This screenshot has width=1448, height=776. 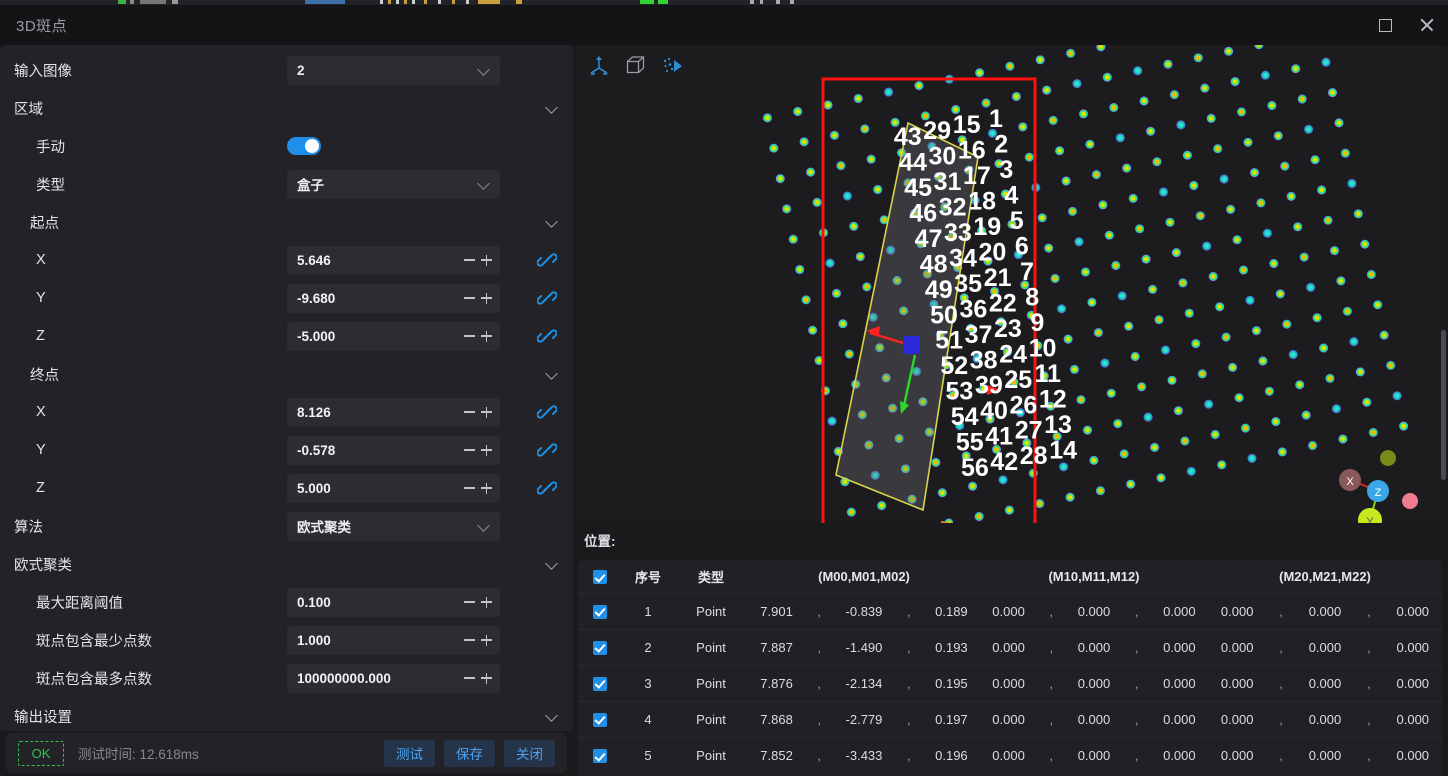 What do you see at coordinates (286, 564) in the screenshot?
I see `euclidean-cluster-section-header: 欧式聚类` at bounding box center [286, 564].